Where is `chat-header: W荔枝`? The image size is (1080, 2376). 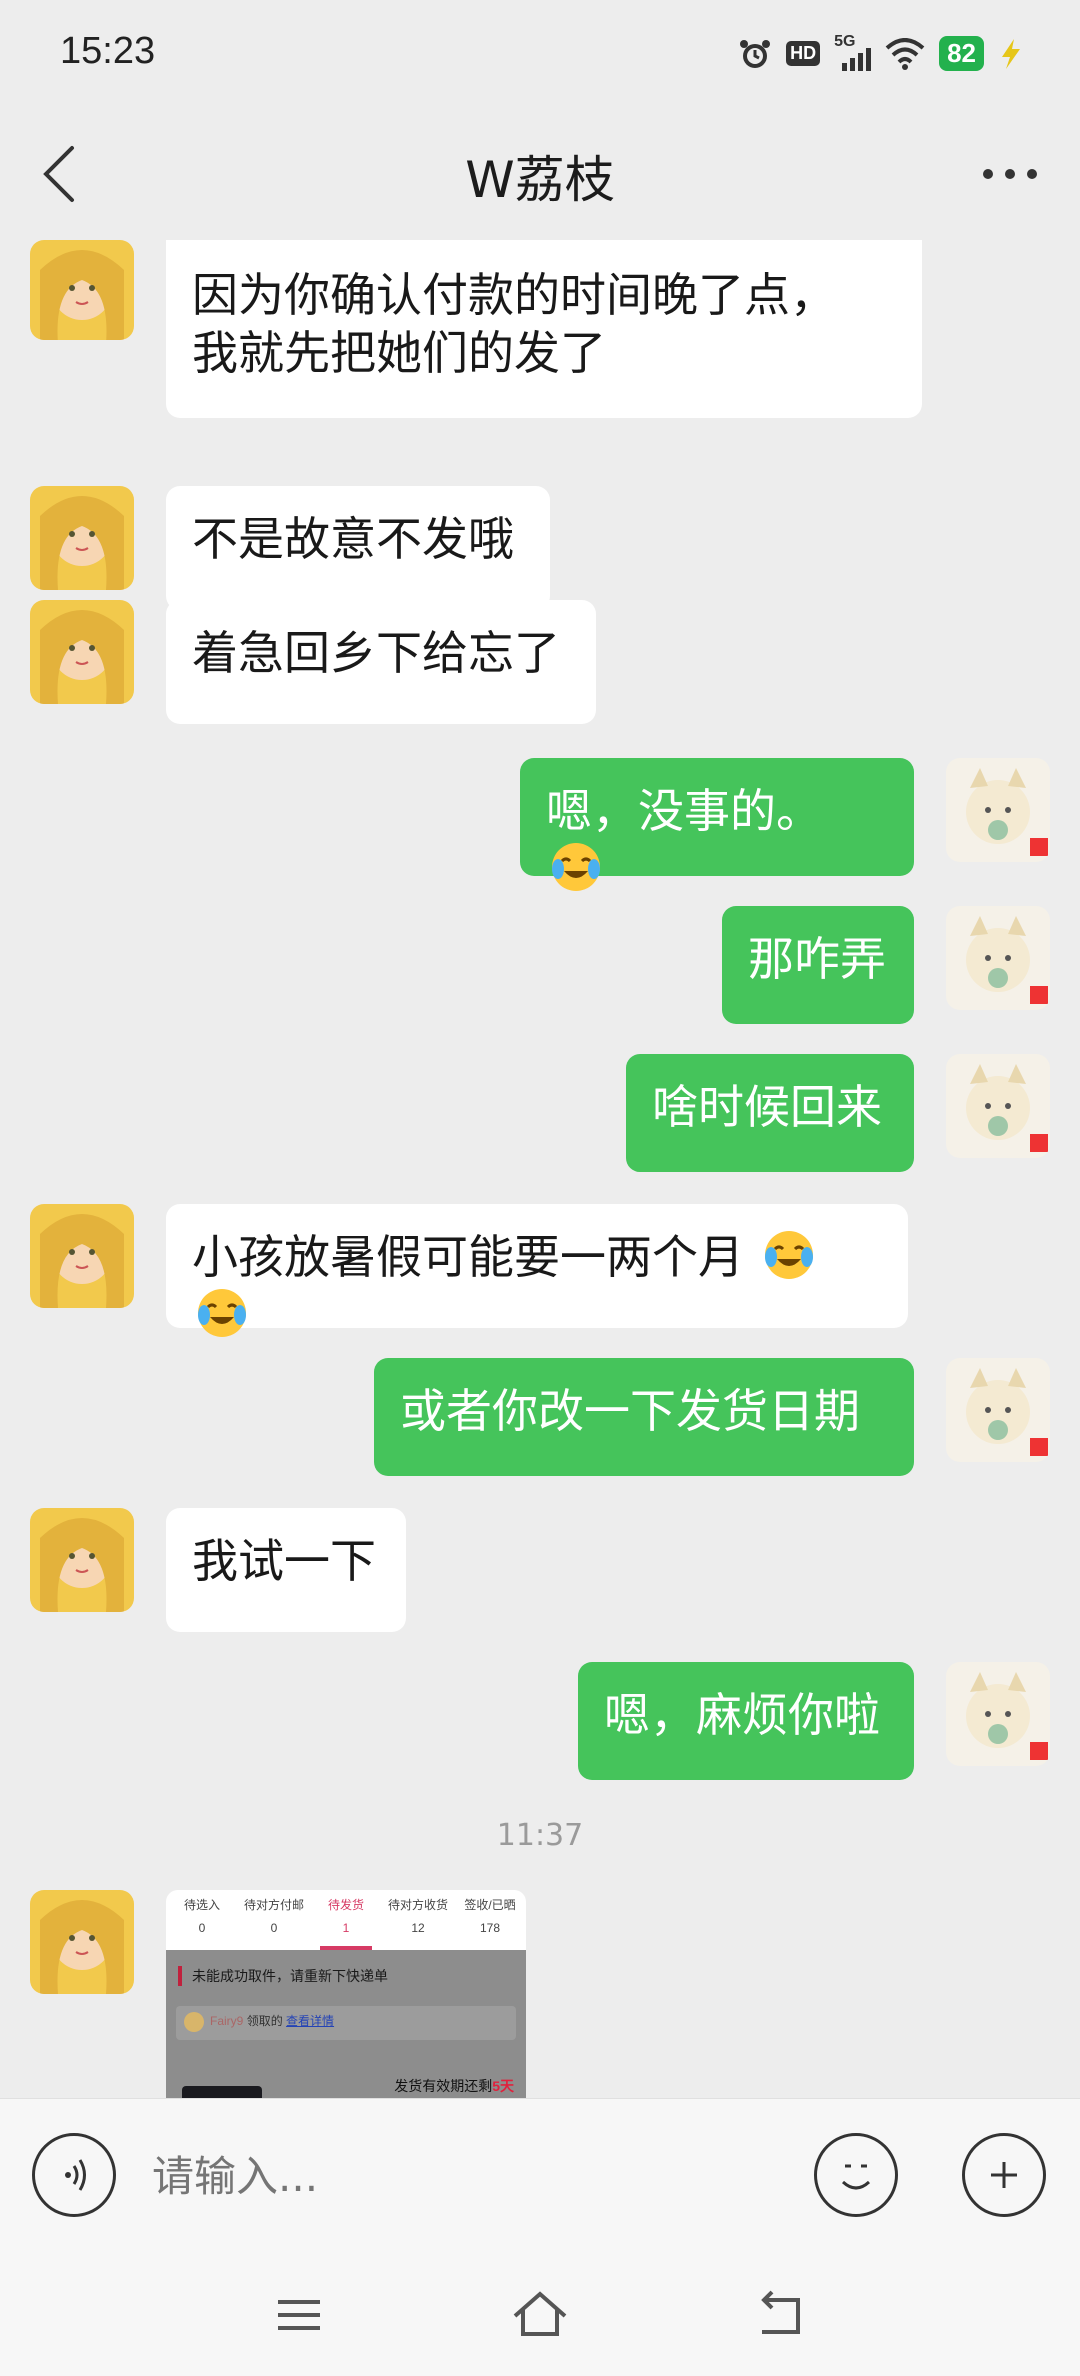 chat-header: W荔枝 is located at coordinates (540, 175).